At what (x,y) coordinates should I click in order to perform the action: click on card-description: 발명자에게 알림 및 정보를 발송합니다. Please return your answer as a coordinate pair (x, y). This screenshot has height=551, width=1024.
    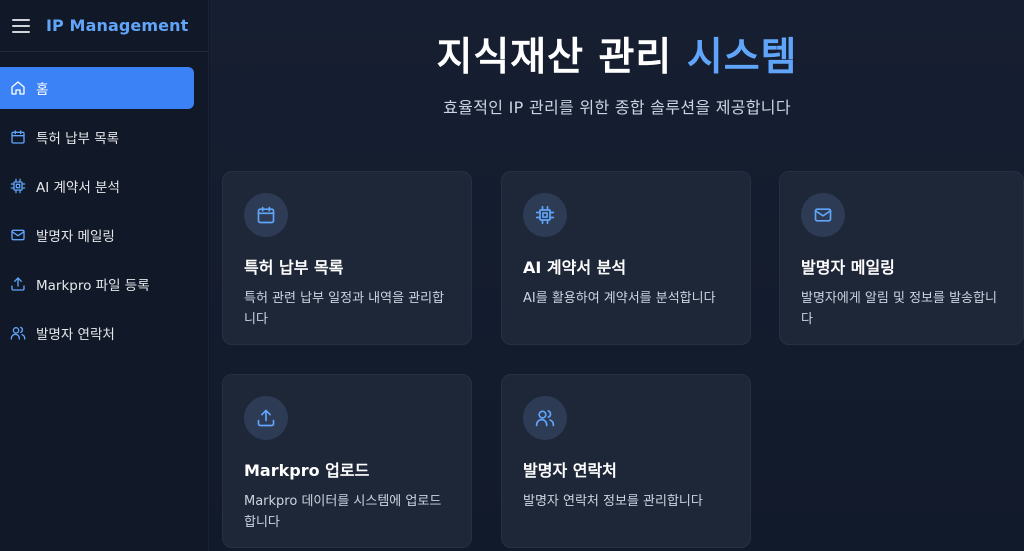
    Looking at the image, I should click on (899, 309).